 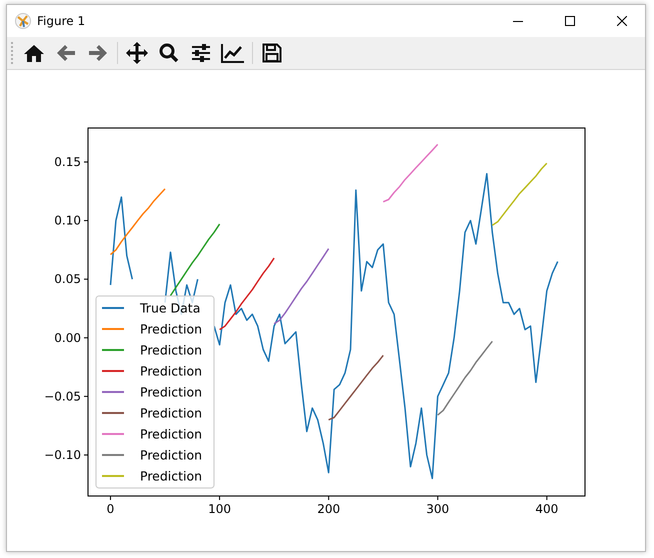 I want to click on y-tick-label: 0.10, so click(x=67, y=221).